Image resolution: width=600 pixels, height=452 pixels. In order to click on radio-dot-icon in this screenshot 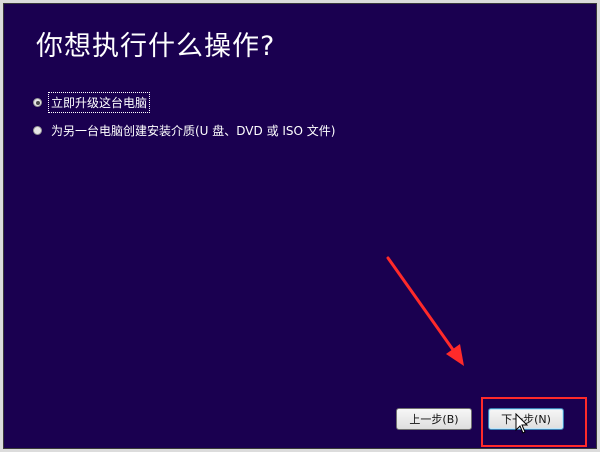, I will do `click(37, 102)`.